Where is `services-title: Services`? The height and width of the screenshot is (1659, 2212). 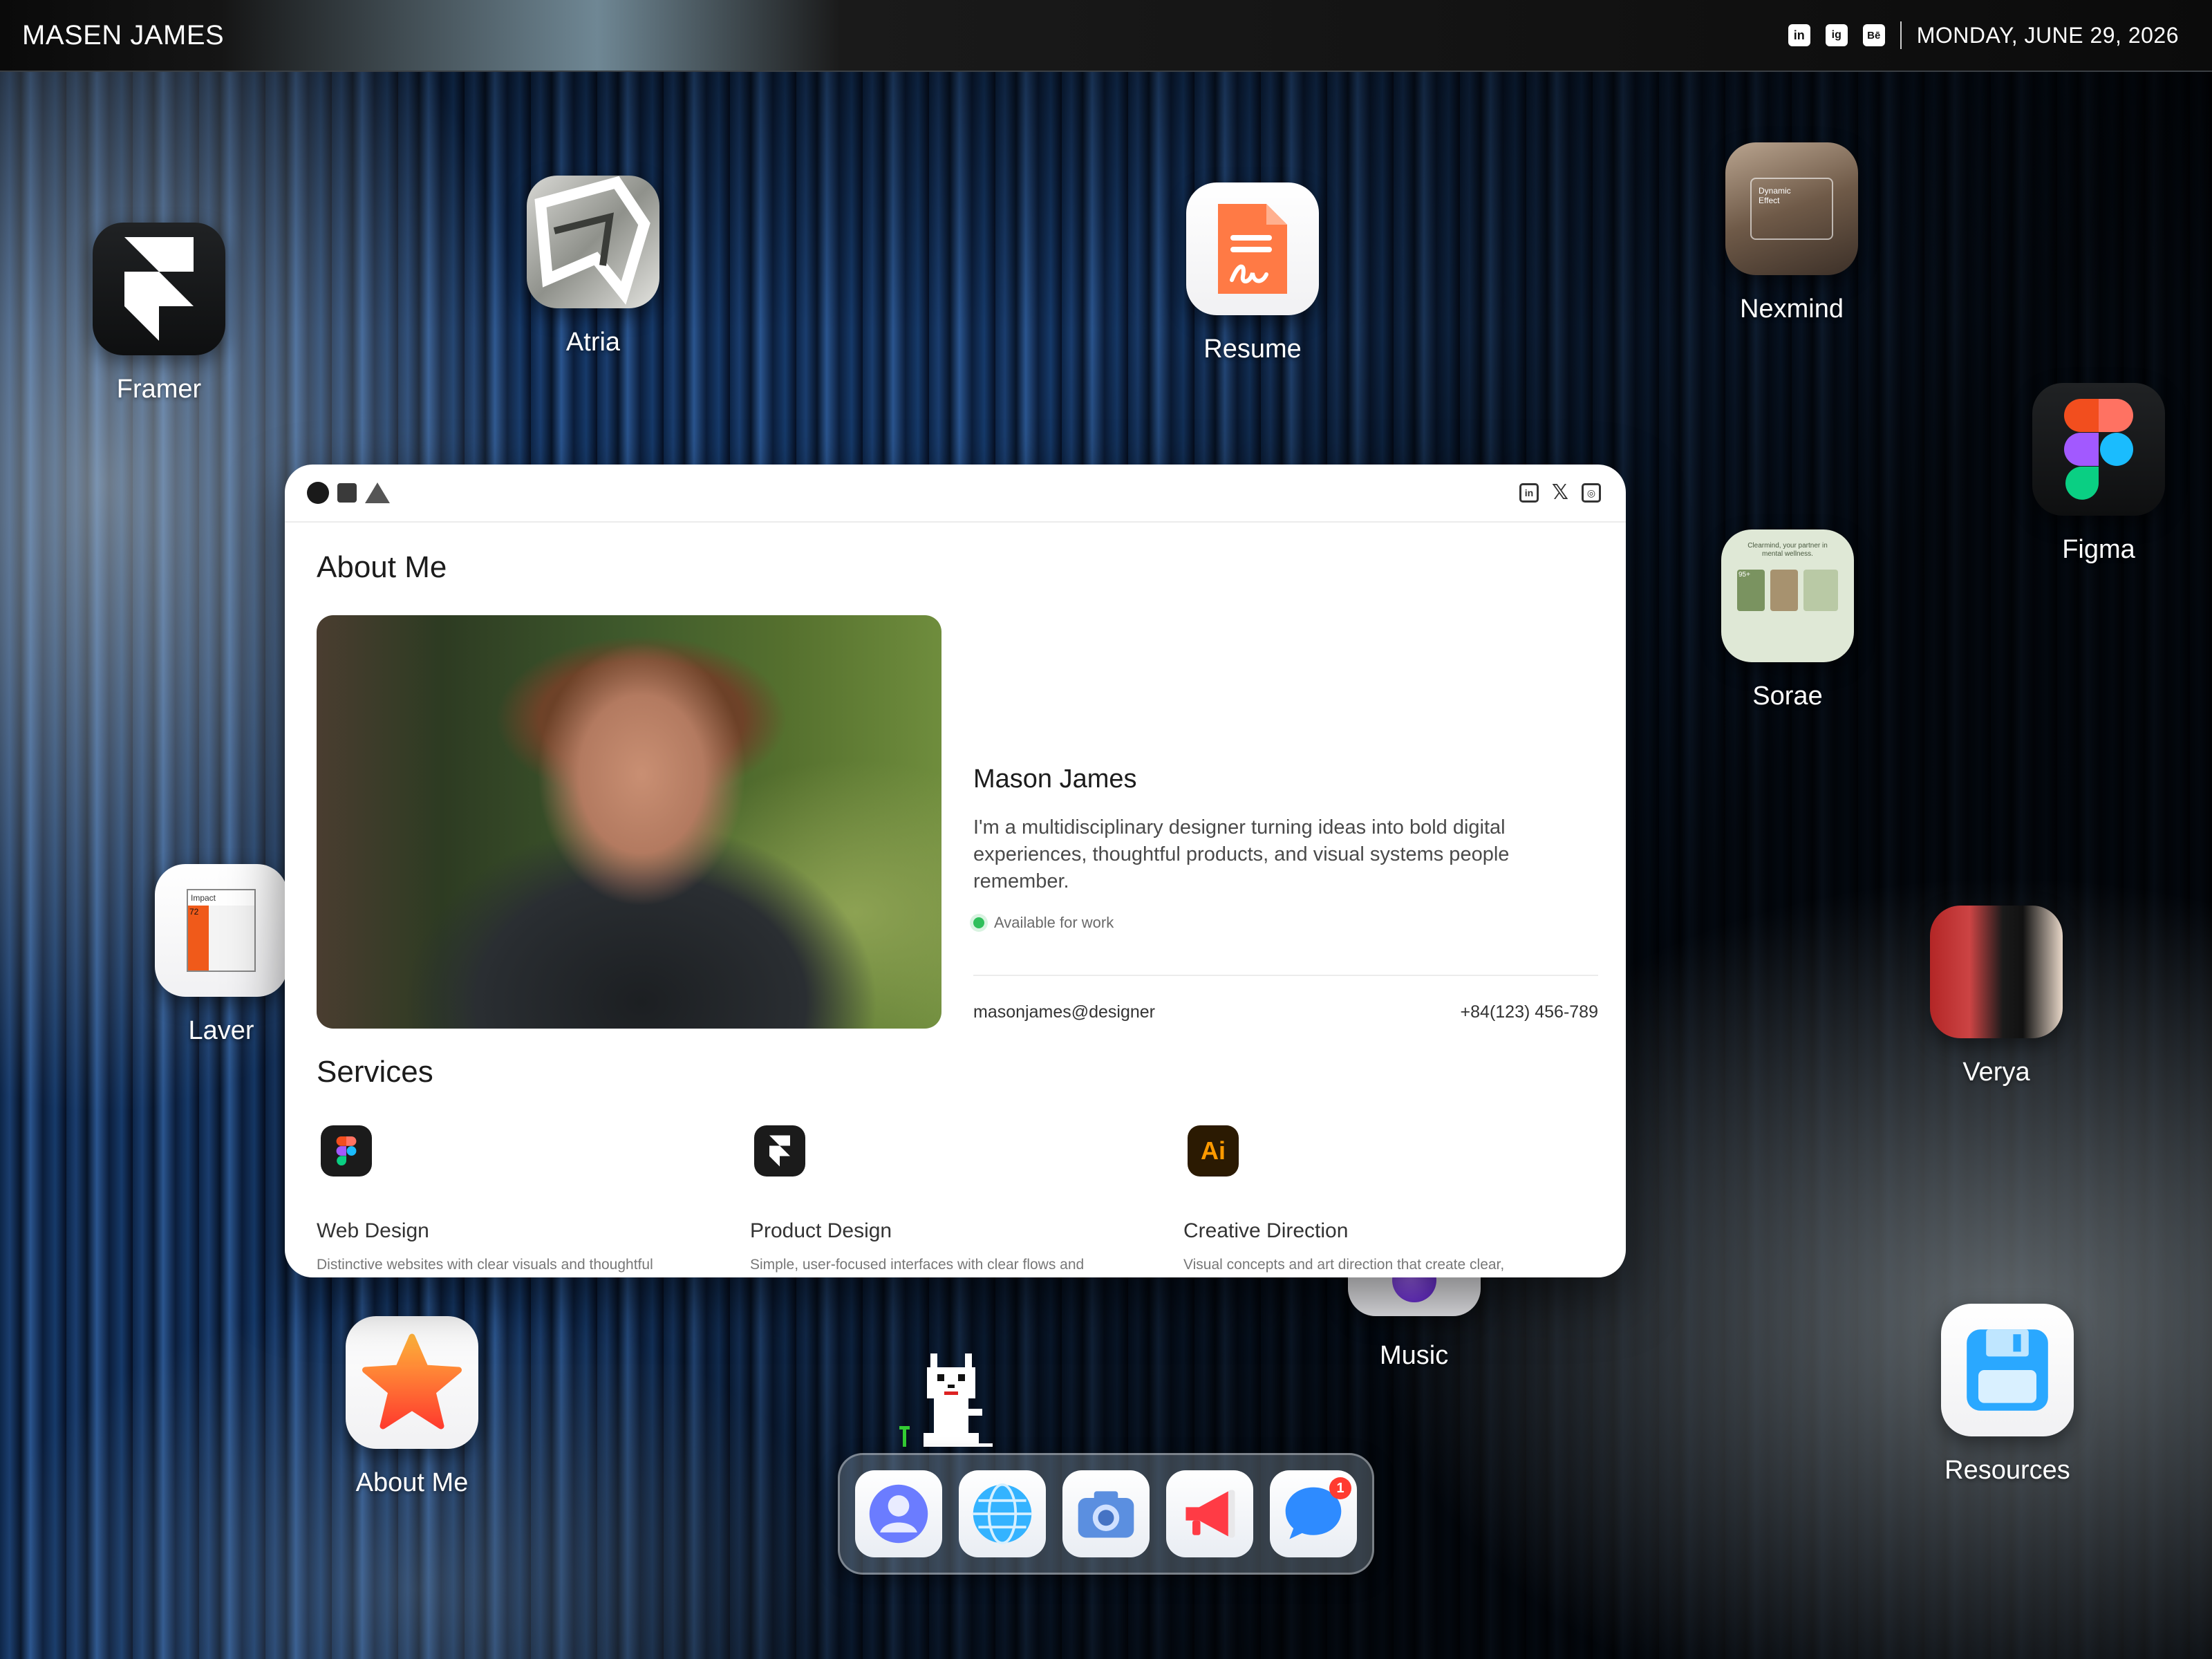 services-title: Services is located at coordinates (375, 1072).